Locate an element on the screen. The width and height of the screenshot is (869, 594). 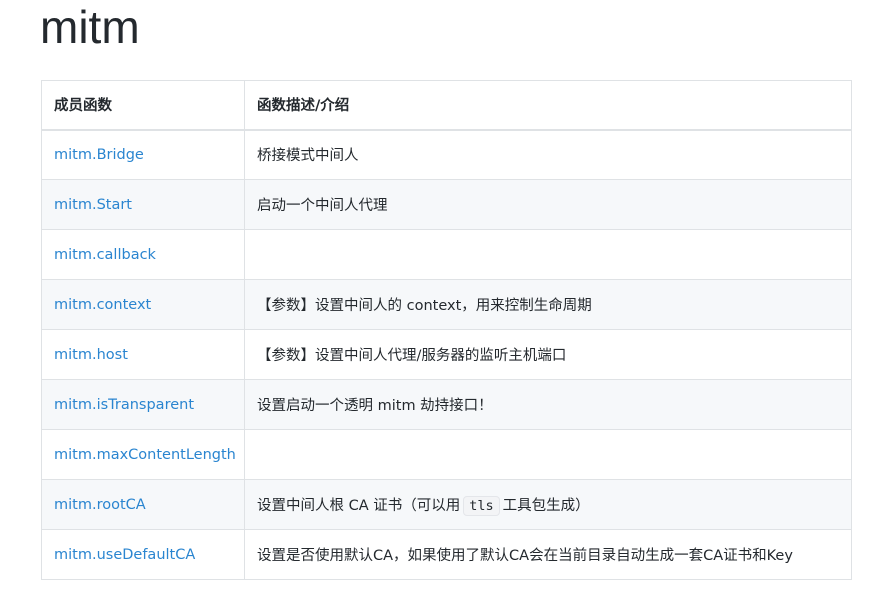
function-name-cell: mitm.host is located at coordinates (143, 354).